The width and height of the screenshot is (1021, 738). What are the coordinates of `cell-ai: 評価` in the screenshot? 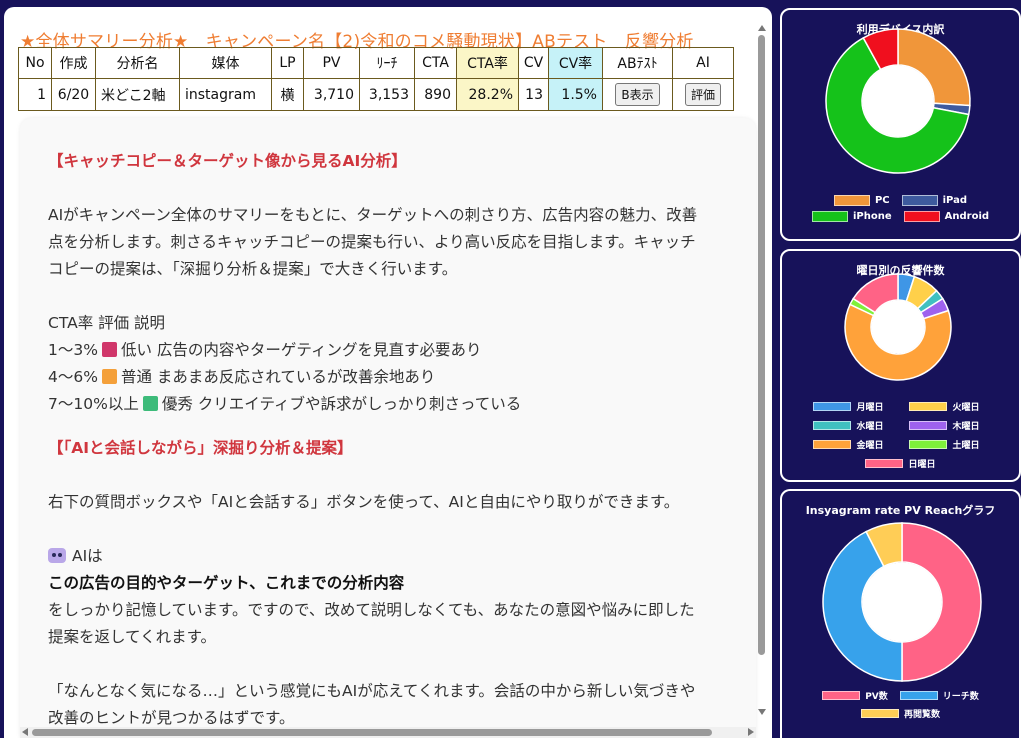 It's located at (703, 94).